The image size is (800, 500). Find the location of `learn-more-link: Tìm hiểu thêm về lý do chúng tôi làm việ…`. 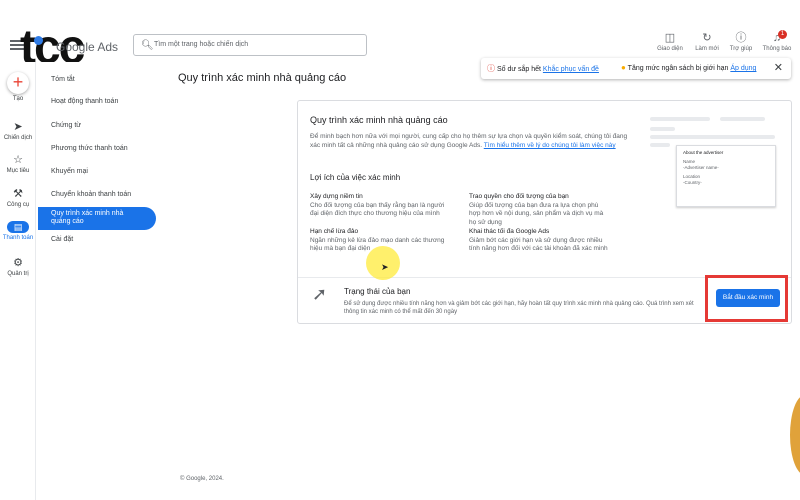

learn-more-link: Tìm hiểu thêm về lý do chúng tôi làm việ… is located at coordinates (550, 145).